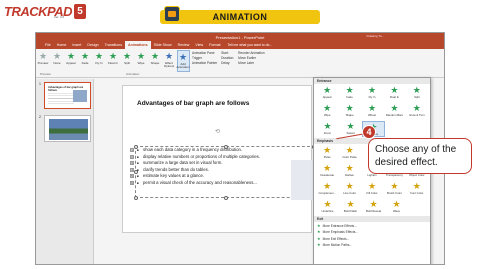 Image resolution: width=480 pixels, height=269 pixels. Describe the element at coordinates (372, 193) in the screenshot. I see `effect-label: Fill Color` at that location.